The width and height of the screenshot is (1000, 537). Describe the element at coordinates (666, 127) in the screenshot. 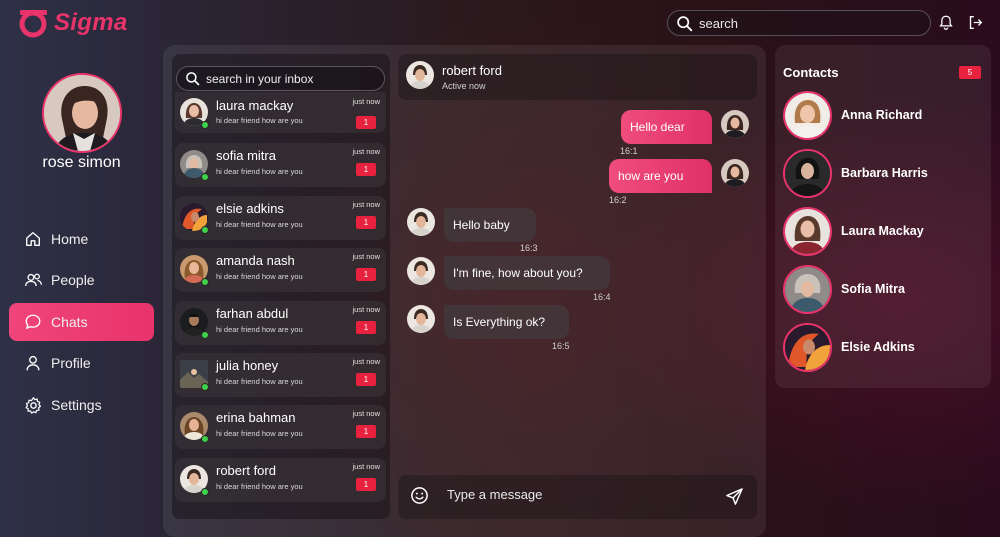

I see `outgoing-message: Hello dear` at that location.